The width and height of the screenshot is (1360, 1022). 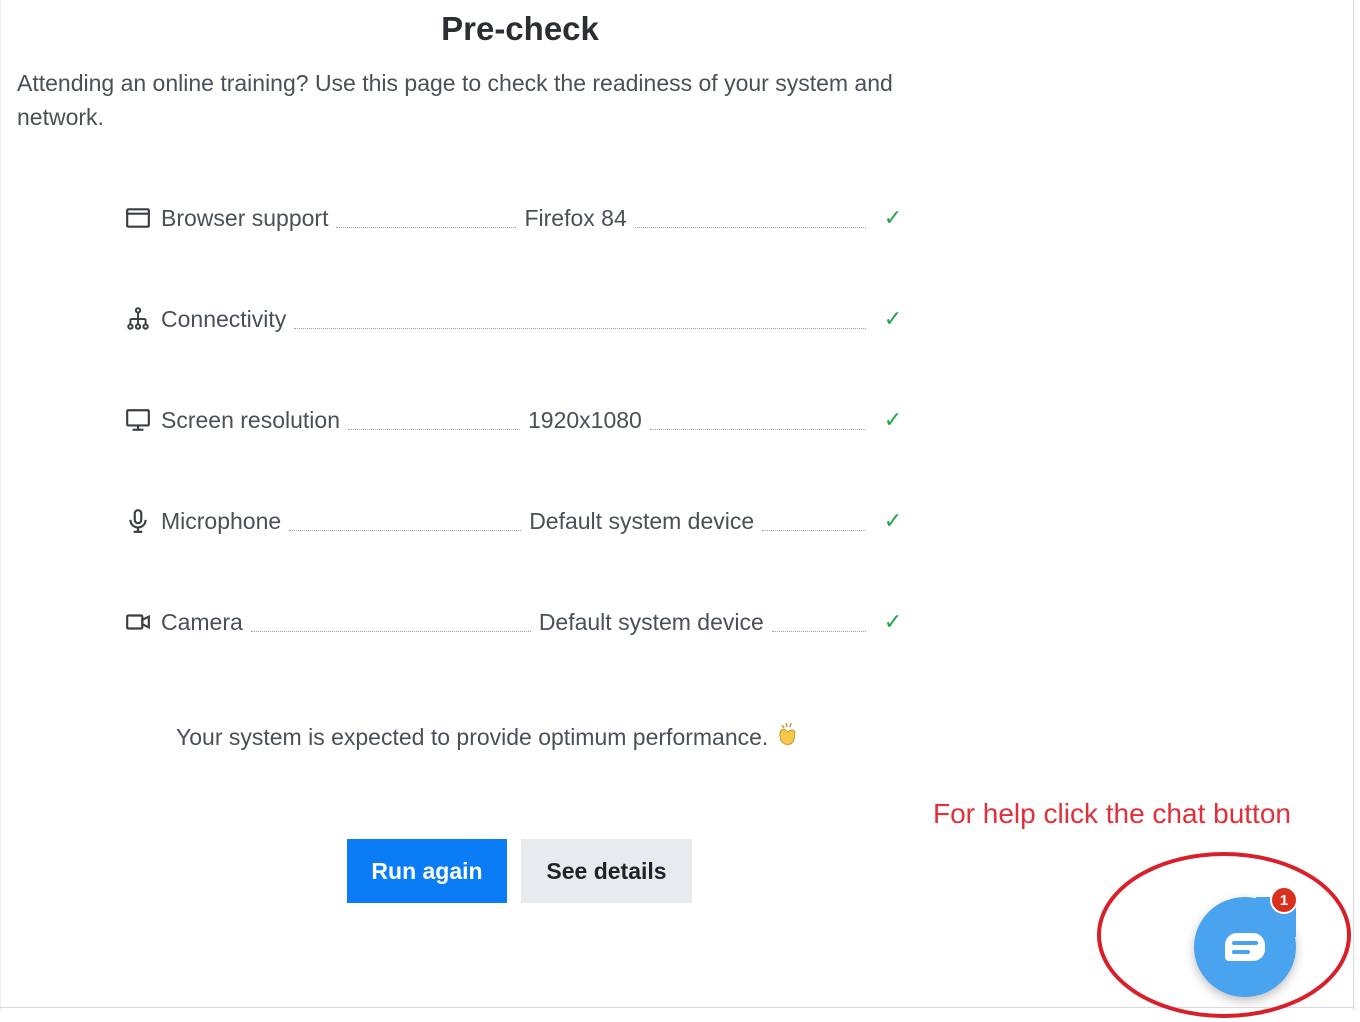 What do you see at coordinates (1353, 505) in the screenshot?
I see `right-border` at bounding box center [1353, 505].